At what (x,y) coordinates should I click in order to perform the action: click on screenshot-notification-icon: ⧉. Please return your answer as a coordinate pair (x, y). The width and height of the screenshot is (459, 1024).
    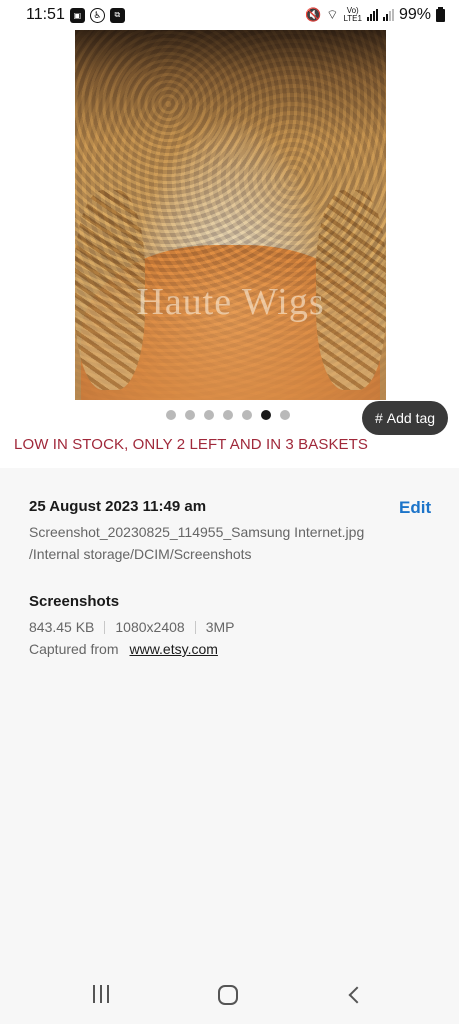
    Looking at the image, I should click on (117, 15).